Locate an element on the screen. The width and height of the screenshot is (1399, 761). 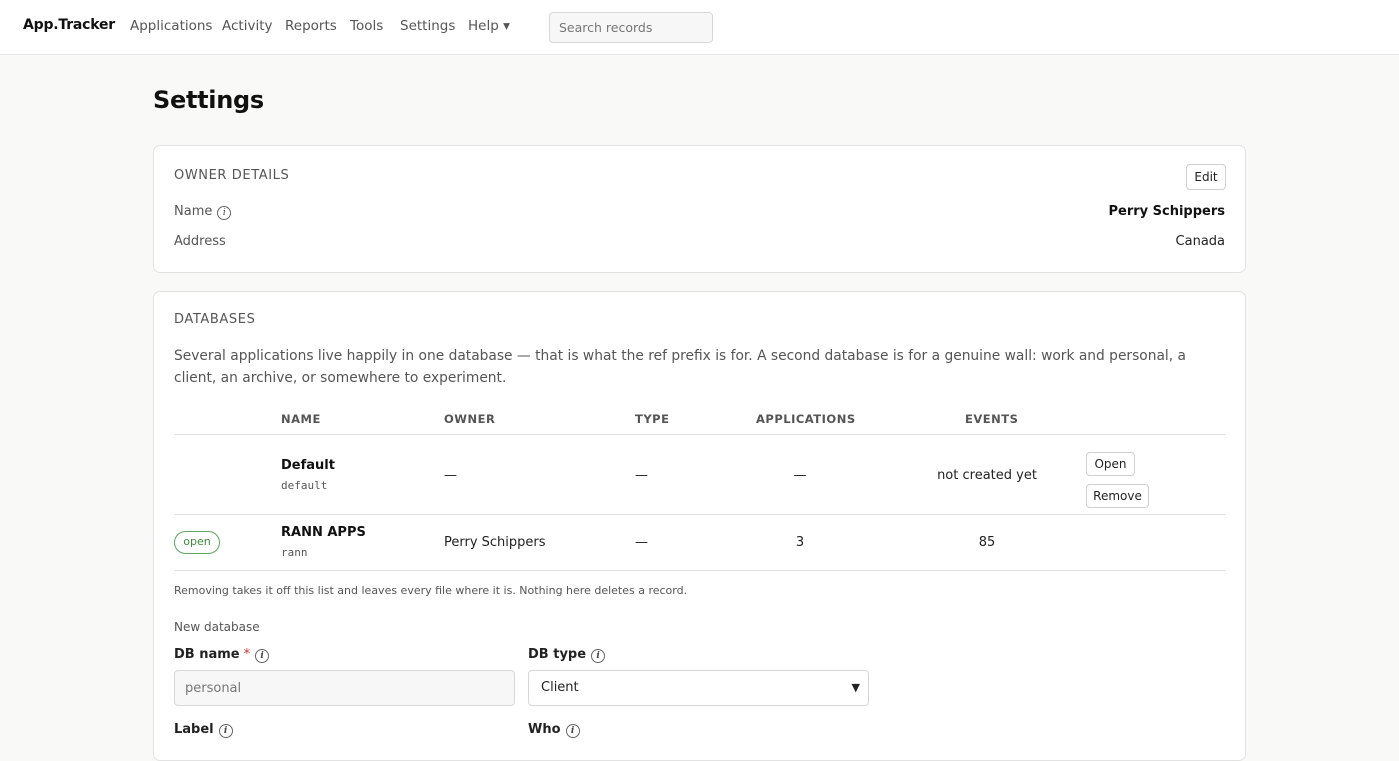
db-name: RANN APPS is located at coordinates (323, 532).